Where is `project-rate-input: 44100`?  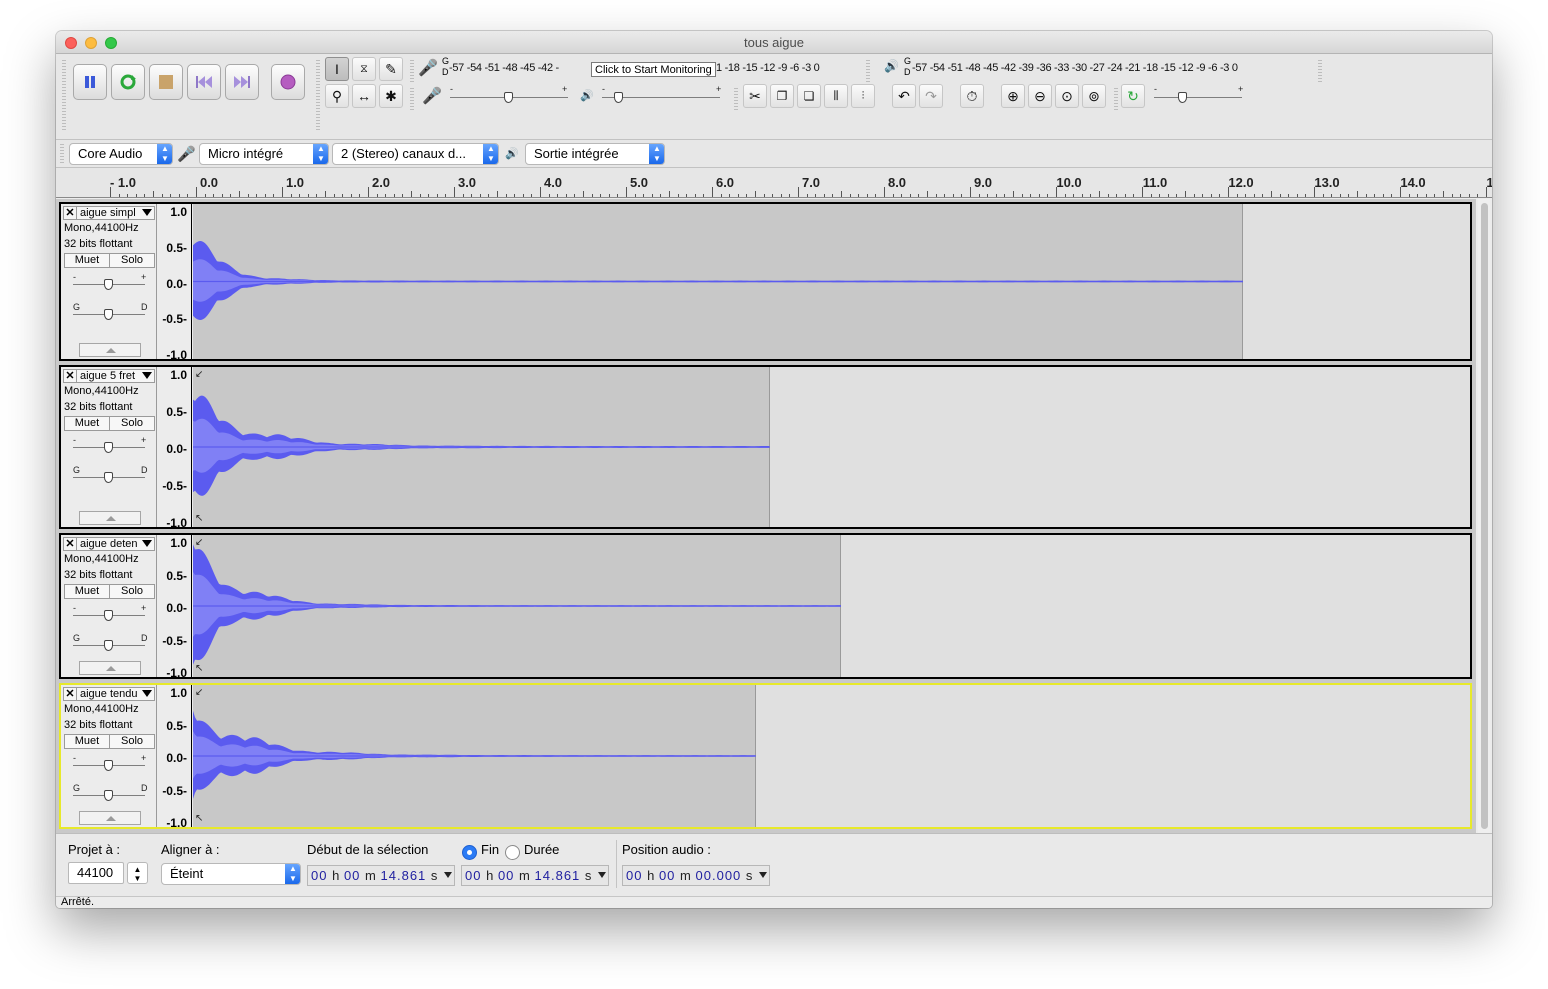 project-rate-input: 44100 is located at coordinates (96, 873).